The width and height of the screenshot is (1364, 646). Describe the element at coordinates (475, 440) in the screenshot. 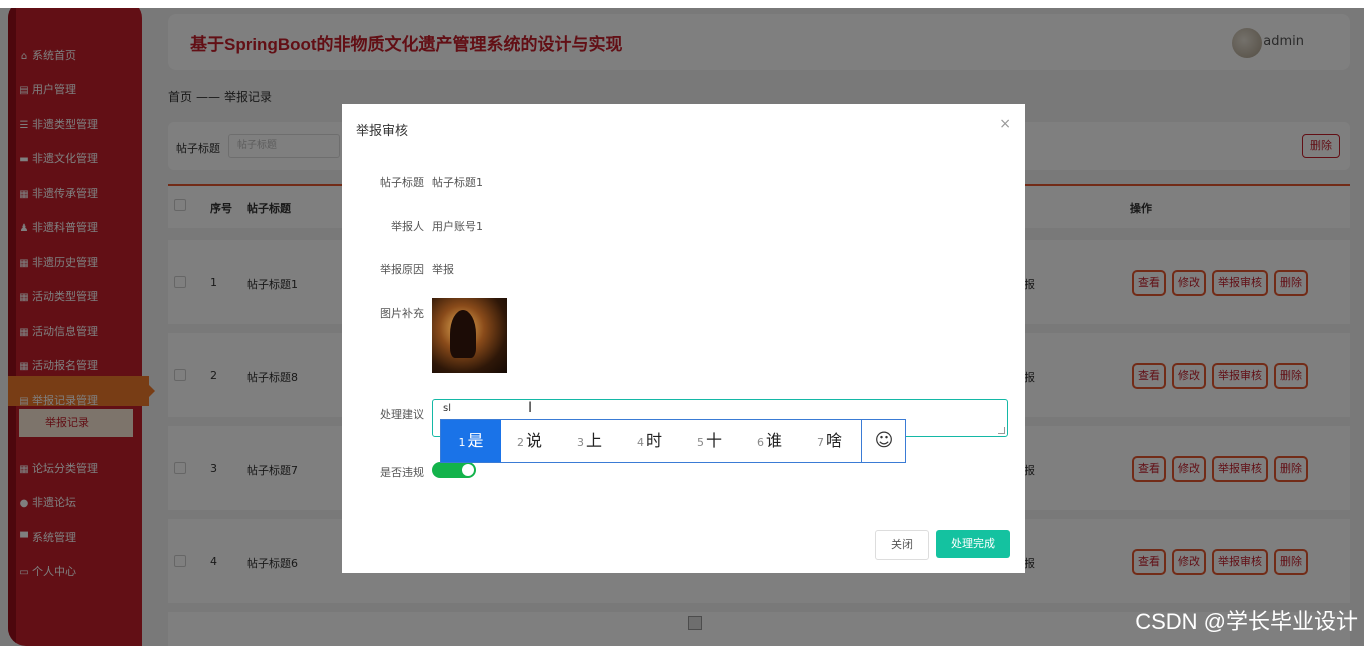

I see `ime-candidate-char: 是` at that location.